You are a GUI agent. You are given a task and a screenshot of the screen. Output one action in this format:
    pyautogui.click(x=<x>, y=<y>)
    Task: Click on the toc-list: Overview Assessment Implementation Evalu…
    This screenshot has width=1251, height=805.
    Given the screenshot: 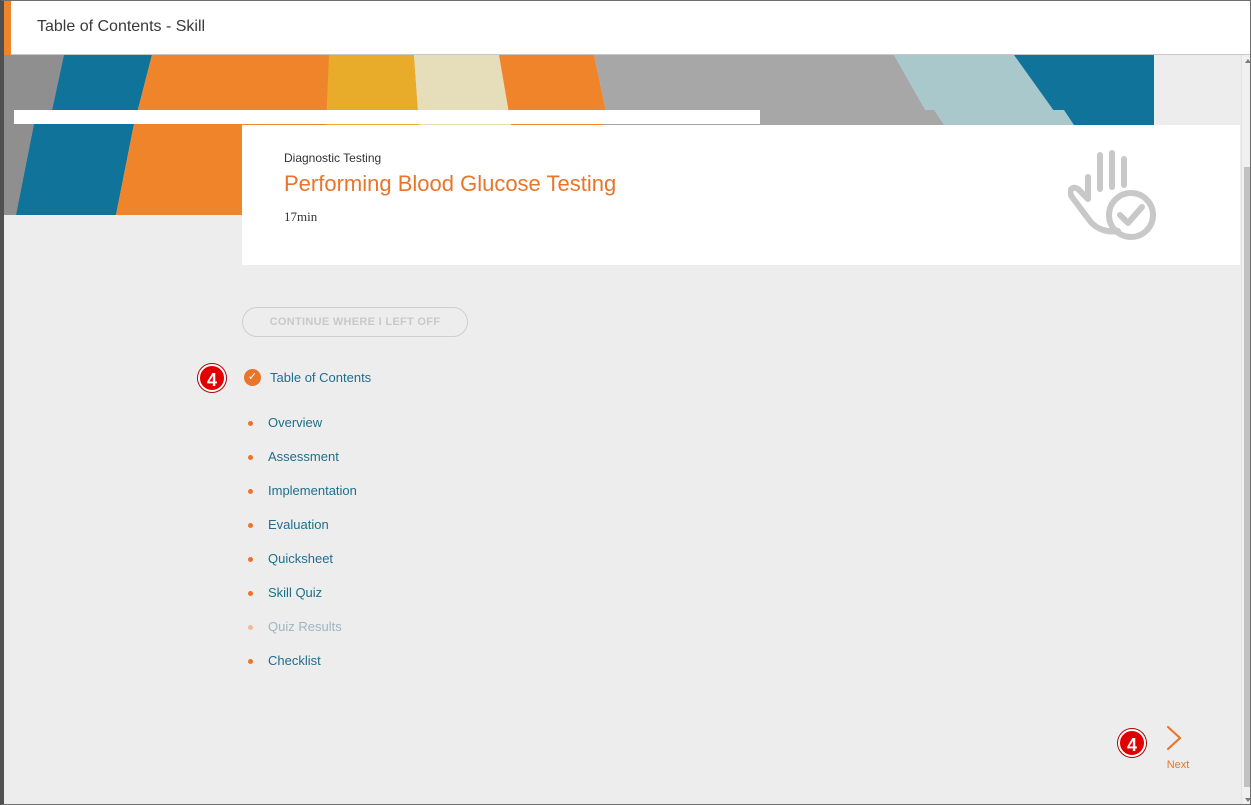 What is the action you would take?
    pyautogui.click(x=302, y=551)
    